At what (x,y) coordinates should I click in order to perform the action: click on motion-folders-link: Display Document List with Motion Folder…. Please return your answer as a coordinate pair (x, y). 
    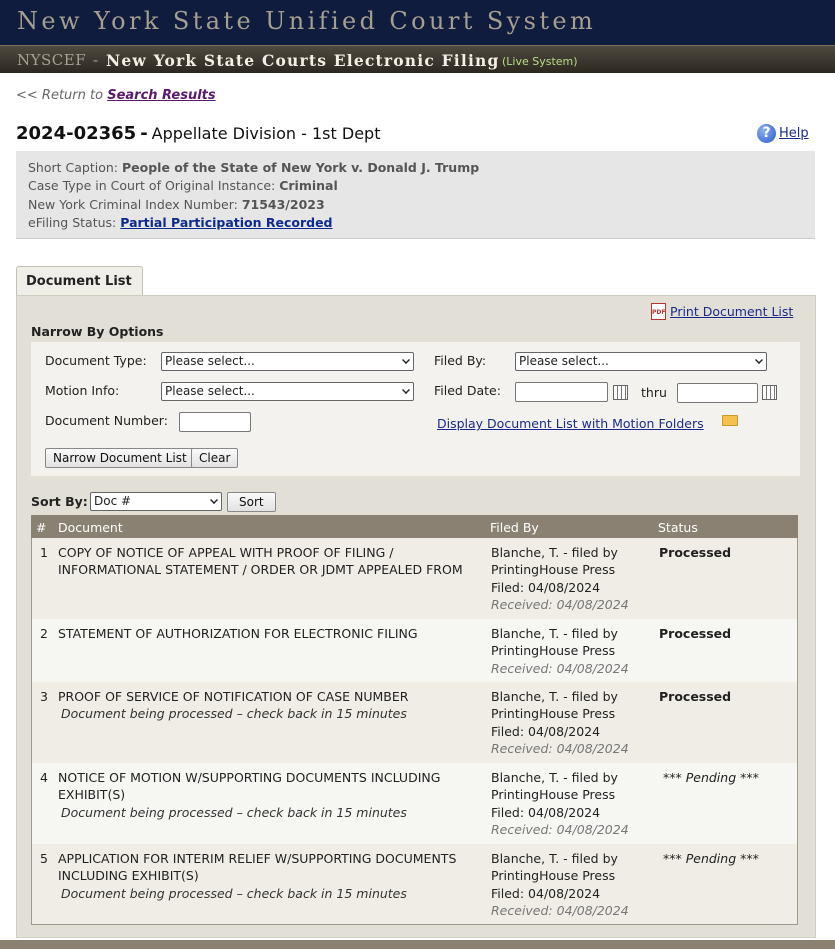
    Looking at the image, I should click on (570, 423).